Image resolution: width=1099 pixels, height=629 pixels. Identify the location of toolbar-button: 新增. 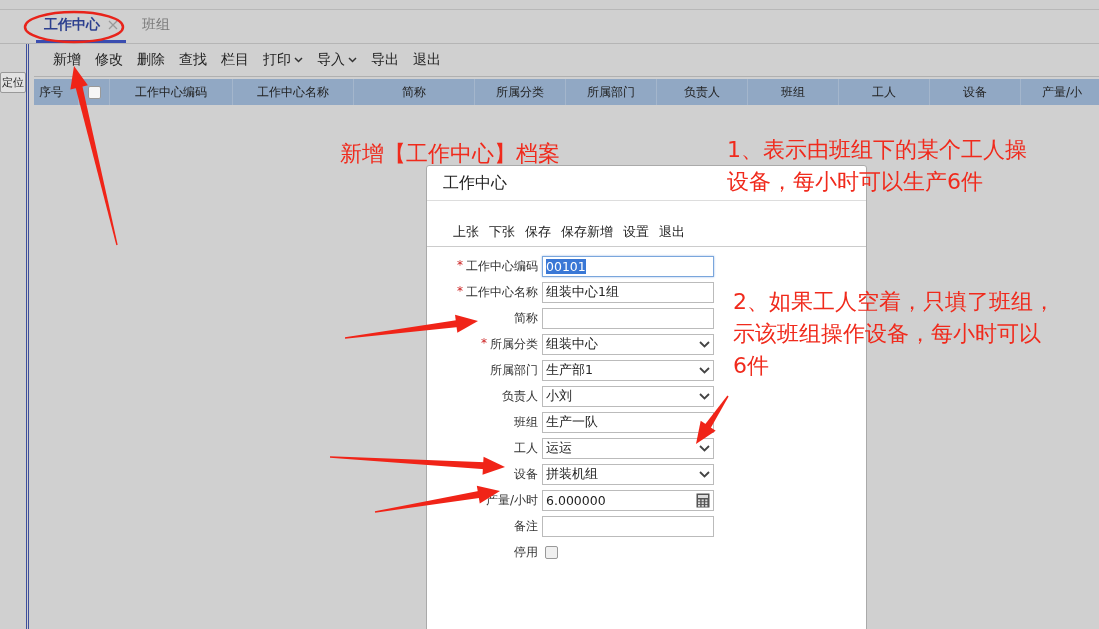
(67, 60).